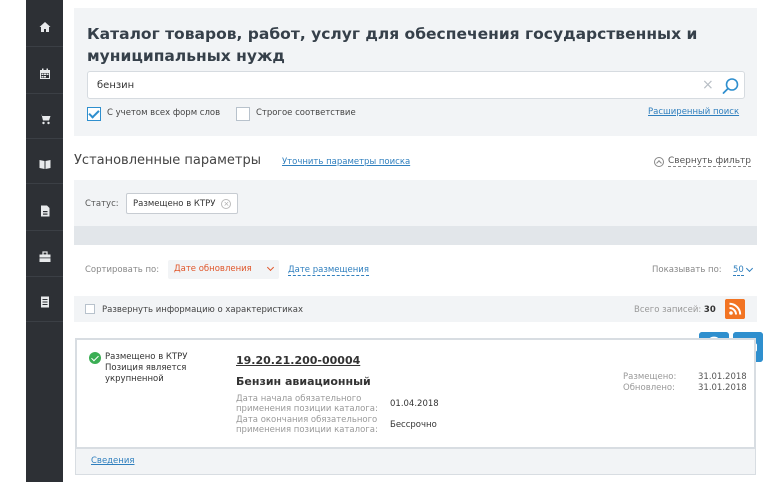 The height and width of the screenshot is (482, 768). I want to click on total-records: Всего записей: 30, so click(675, 310).